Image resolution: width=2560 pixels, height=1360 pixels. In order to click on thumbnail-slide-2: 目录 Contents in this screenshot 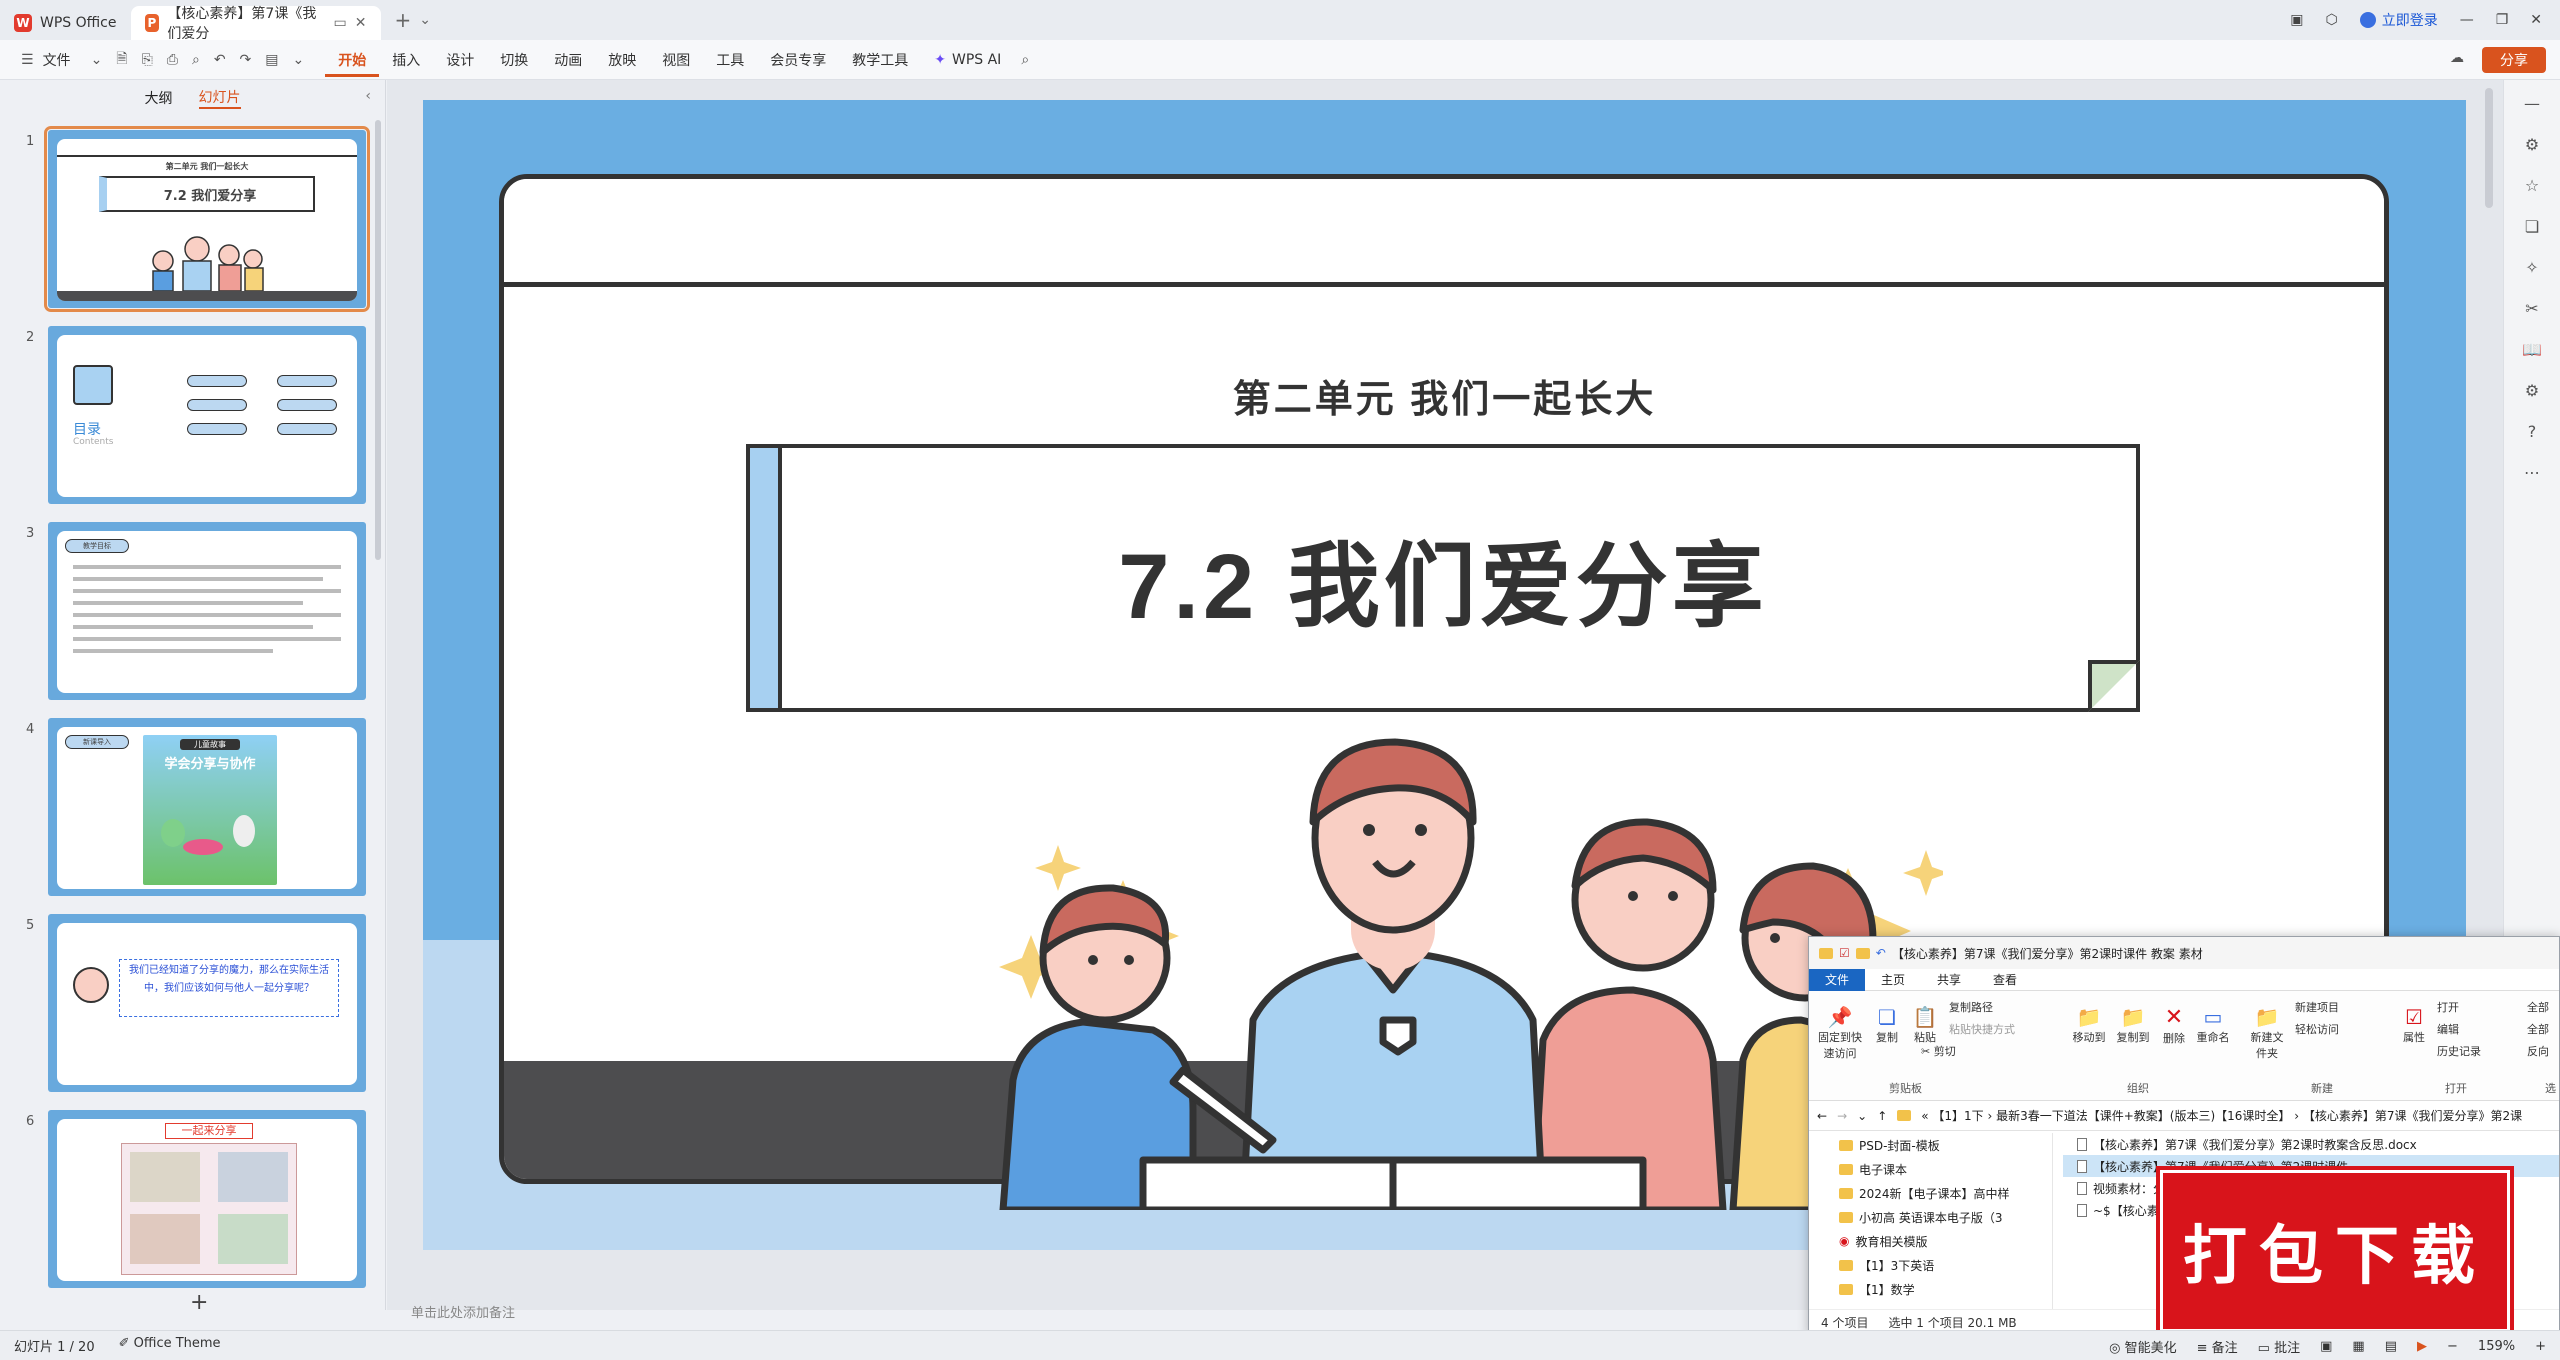, I will do `click(207, 415)`.